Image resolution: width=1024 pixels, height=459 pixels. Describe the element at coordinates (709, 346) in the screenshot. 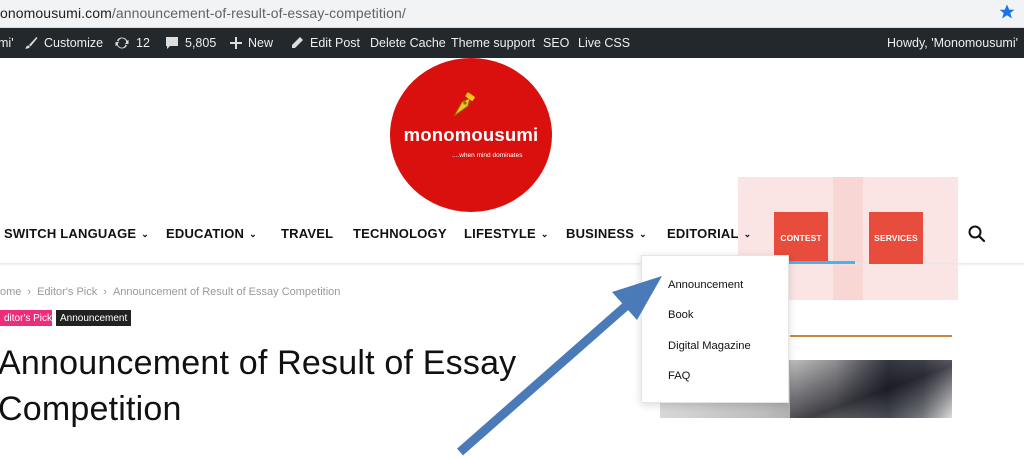

I see `dropdown-item-digital-magazine: Digital Magazine` at that location.